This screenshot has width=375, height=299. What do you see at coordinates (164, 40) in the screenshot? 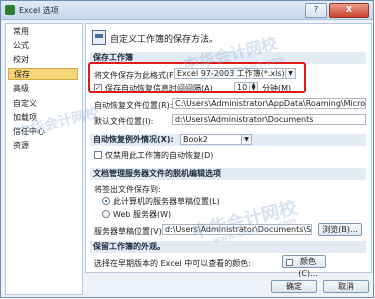
I see `panel-header: 自定义工作簿的保存方法。` at bounding box center [164, 40].